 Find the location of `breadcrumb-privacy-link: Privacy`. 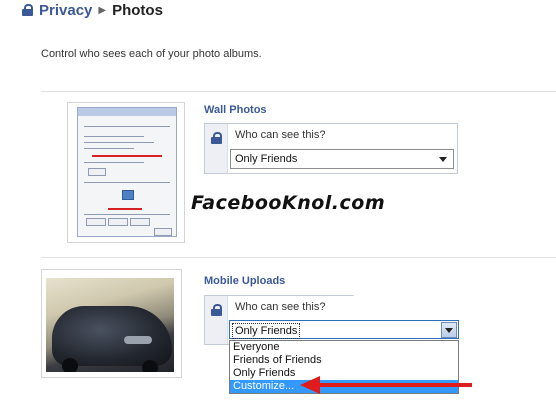

breadcrumb-privacy-link: Privacy is located at coordinates (65, 10).